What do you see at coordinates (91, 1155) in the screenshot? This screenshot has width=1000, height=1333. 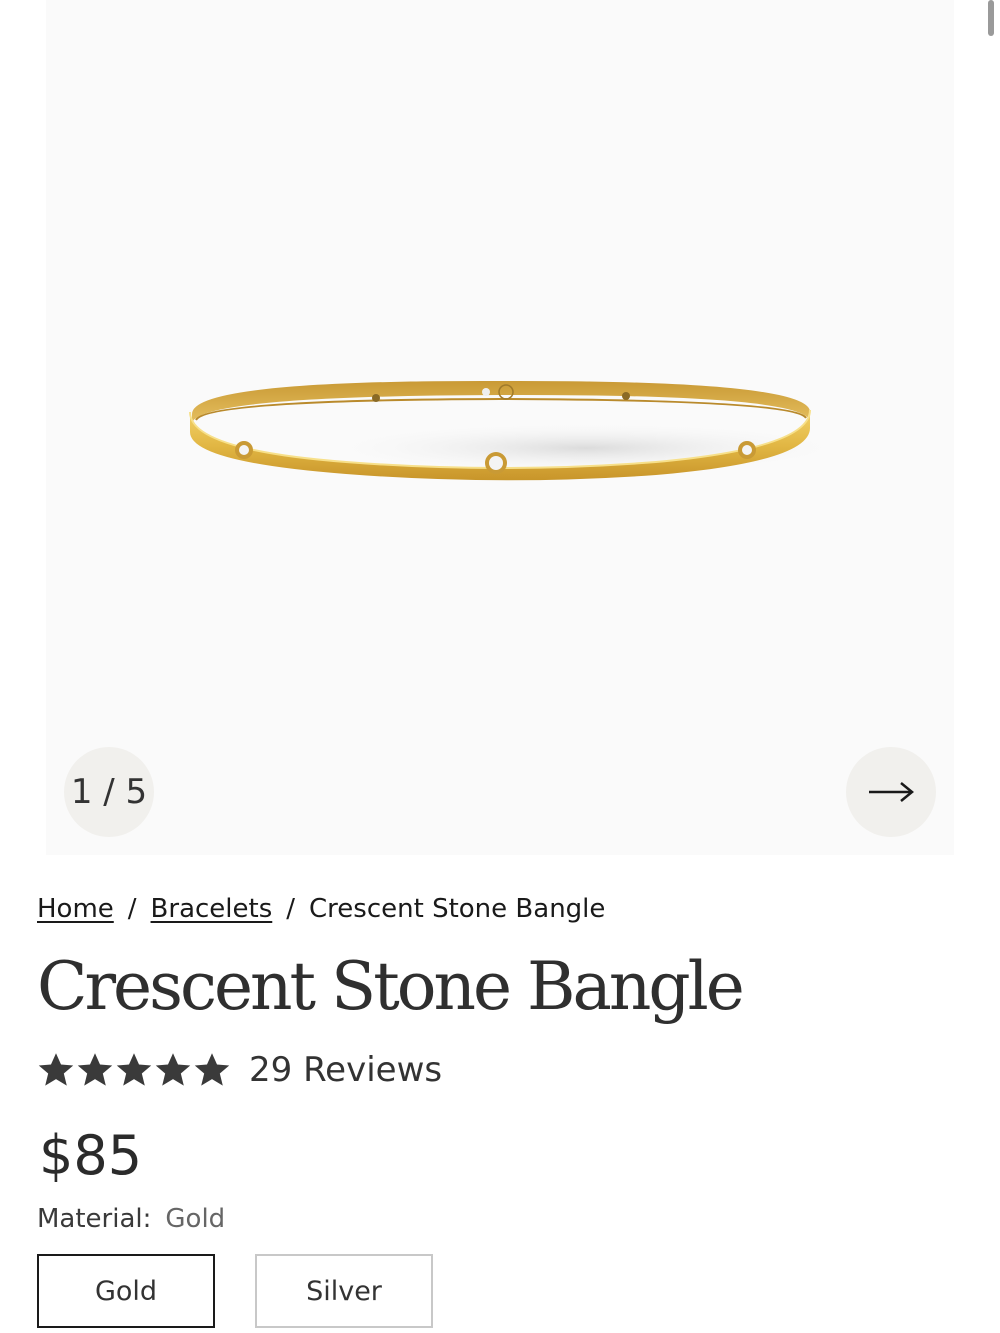 I see `product-price: $85` at bounding box center [91, 1155].